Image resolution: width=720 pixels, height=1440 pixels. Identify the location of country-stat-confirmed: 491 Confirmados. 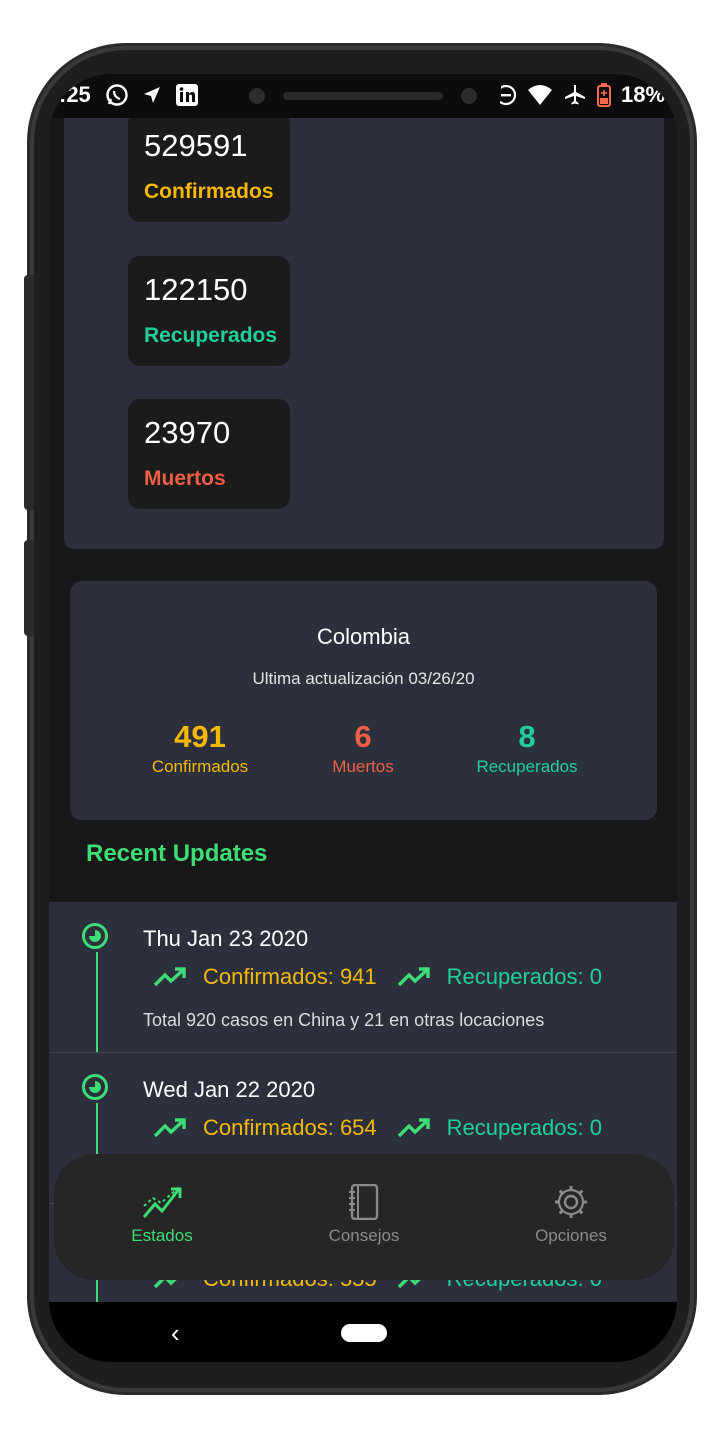
(200, 748).